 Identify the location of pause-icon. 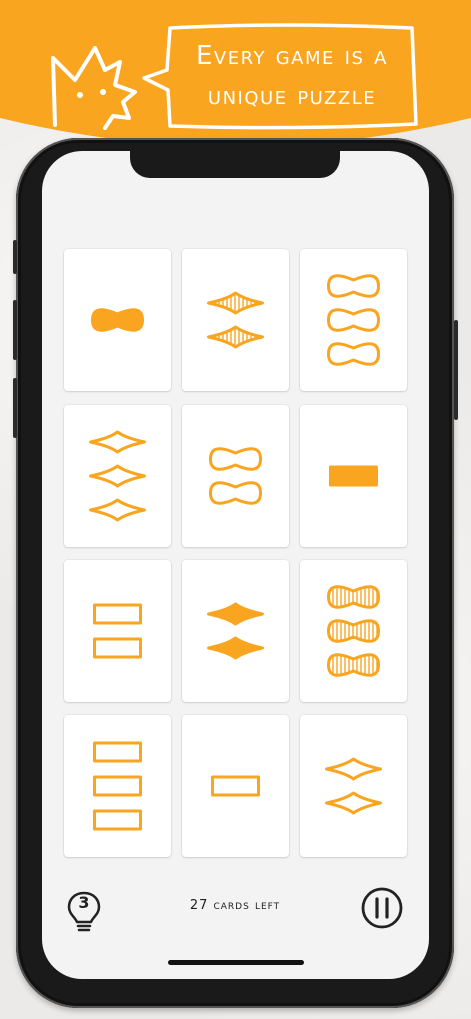
(382, 908).